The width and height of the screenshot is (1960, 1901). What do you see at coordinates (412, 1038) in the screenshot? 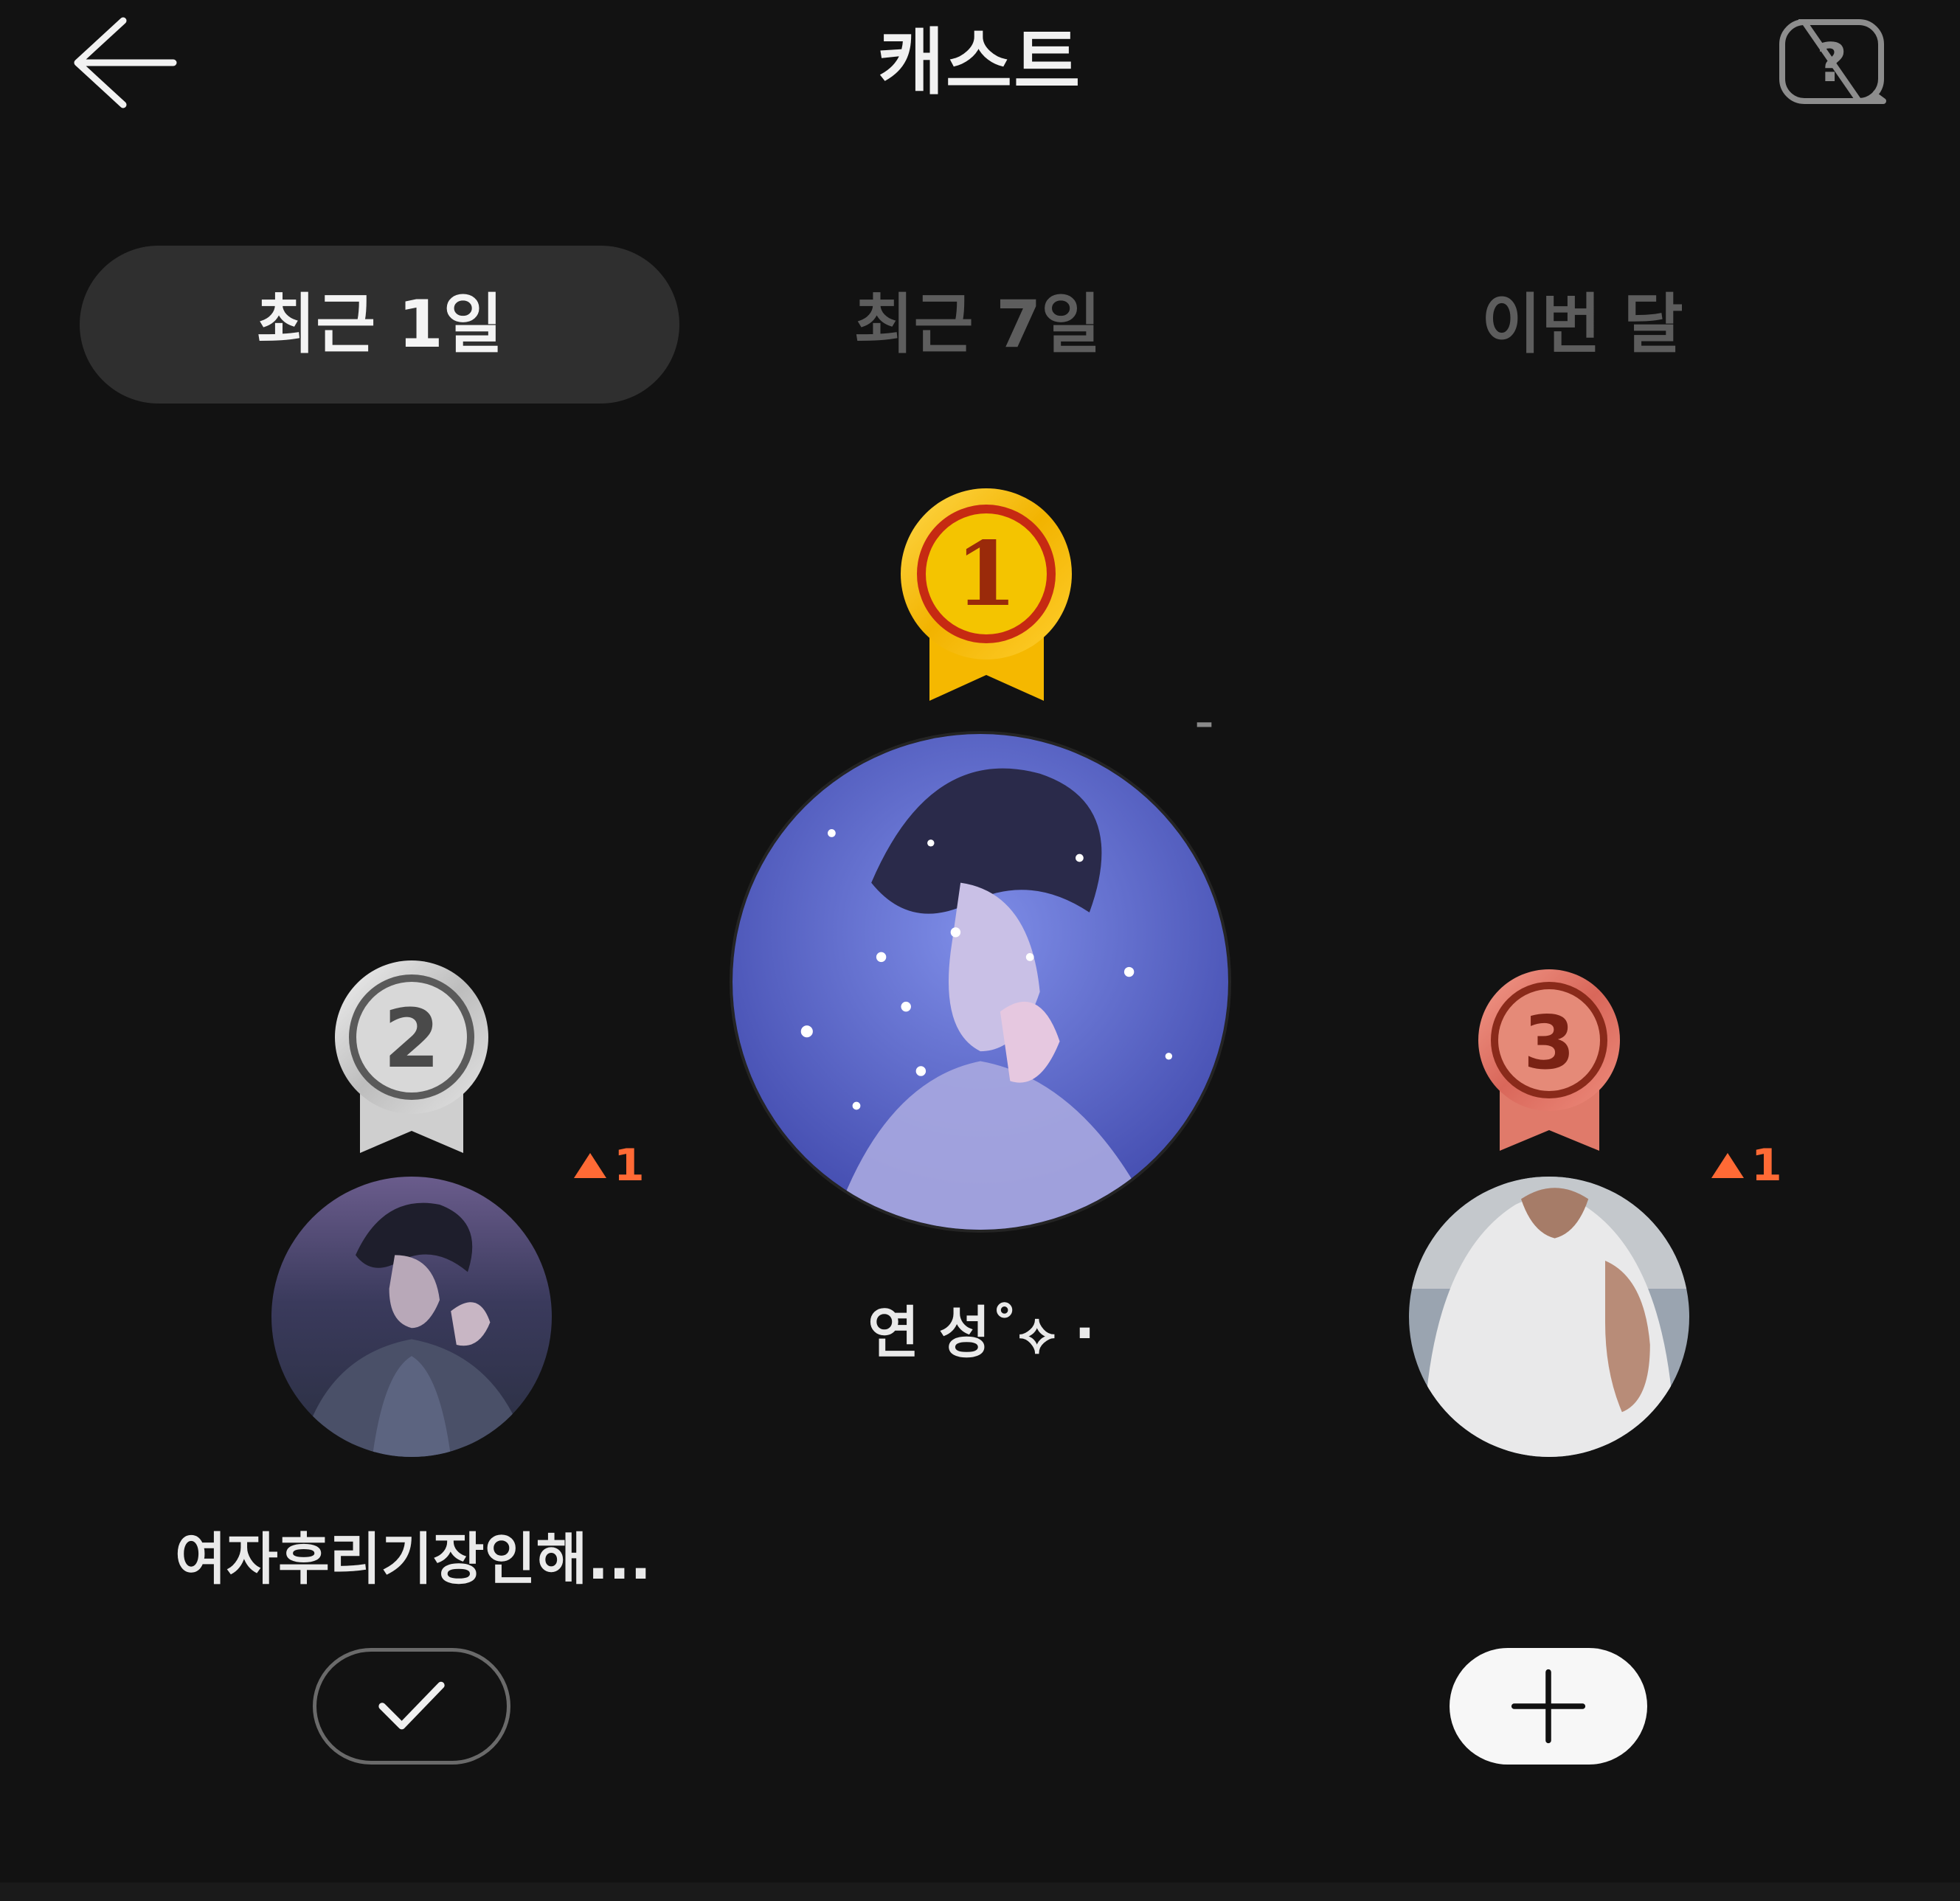
I see `svg-text: 2` at bounding box center [412, 1038].